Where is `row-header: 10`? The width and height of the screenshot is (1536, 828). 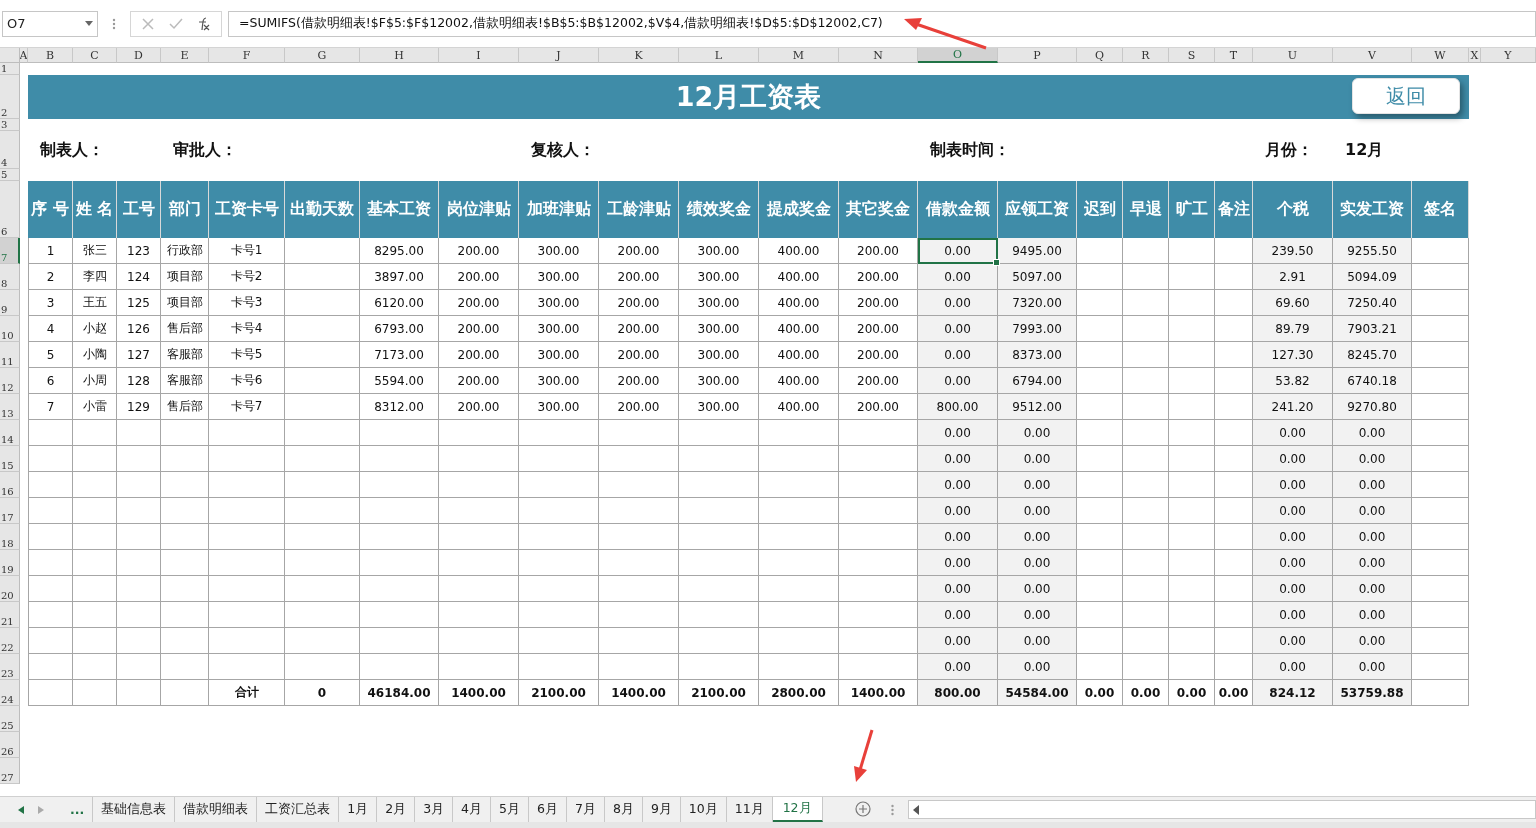 row-header: 10 is located at coordinates (10, 329).